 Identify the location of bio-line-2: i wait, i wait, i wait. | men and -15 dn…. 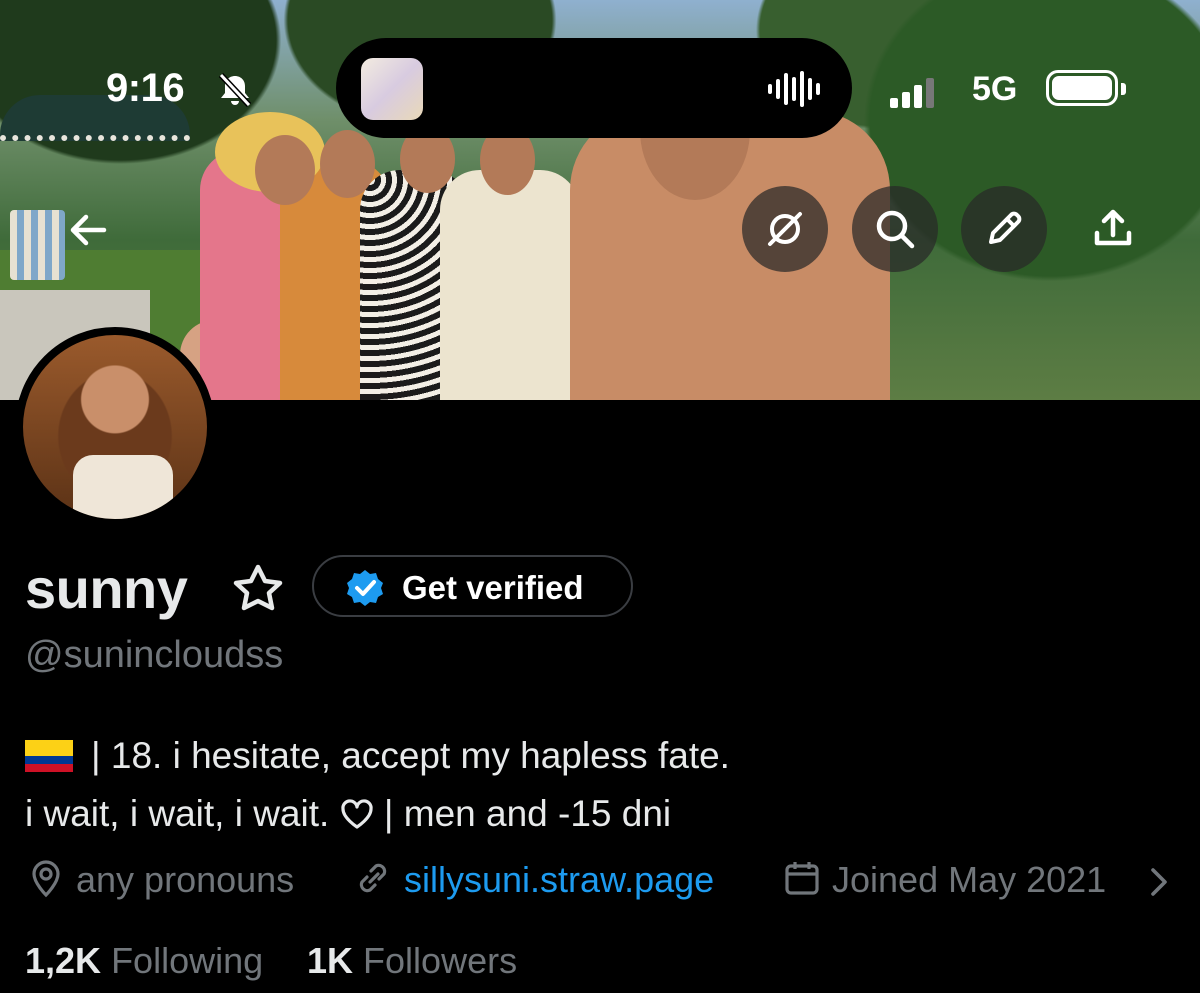
(377, 814).